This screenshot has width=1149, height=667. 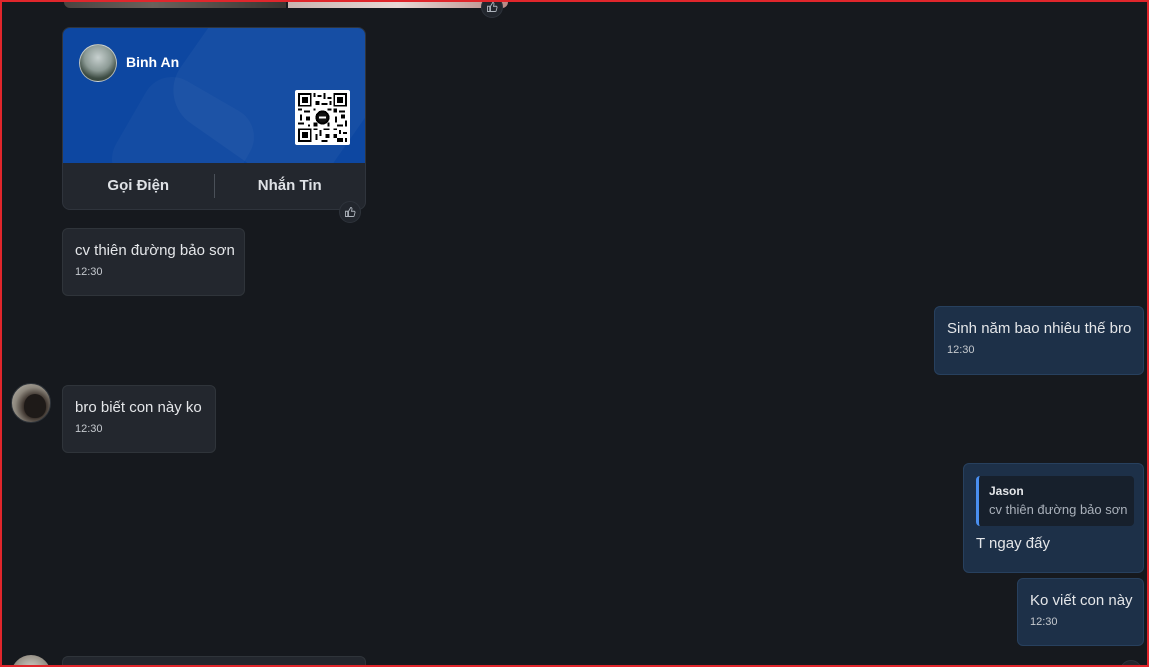 I want to click on message-bubble-outgoing: Sinh năm bao nhiêu thế bro 12:30, so click(x=1039, y=340).